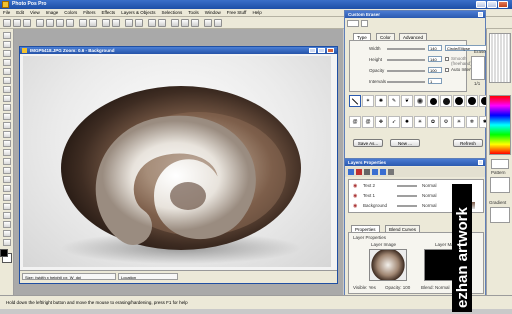 The image size is (512, 314). I want to click on pencil-tool-icon, so click(7, 80).